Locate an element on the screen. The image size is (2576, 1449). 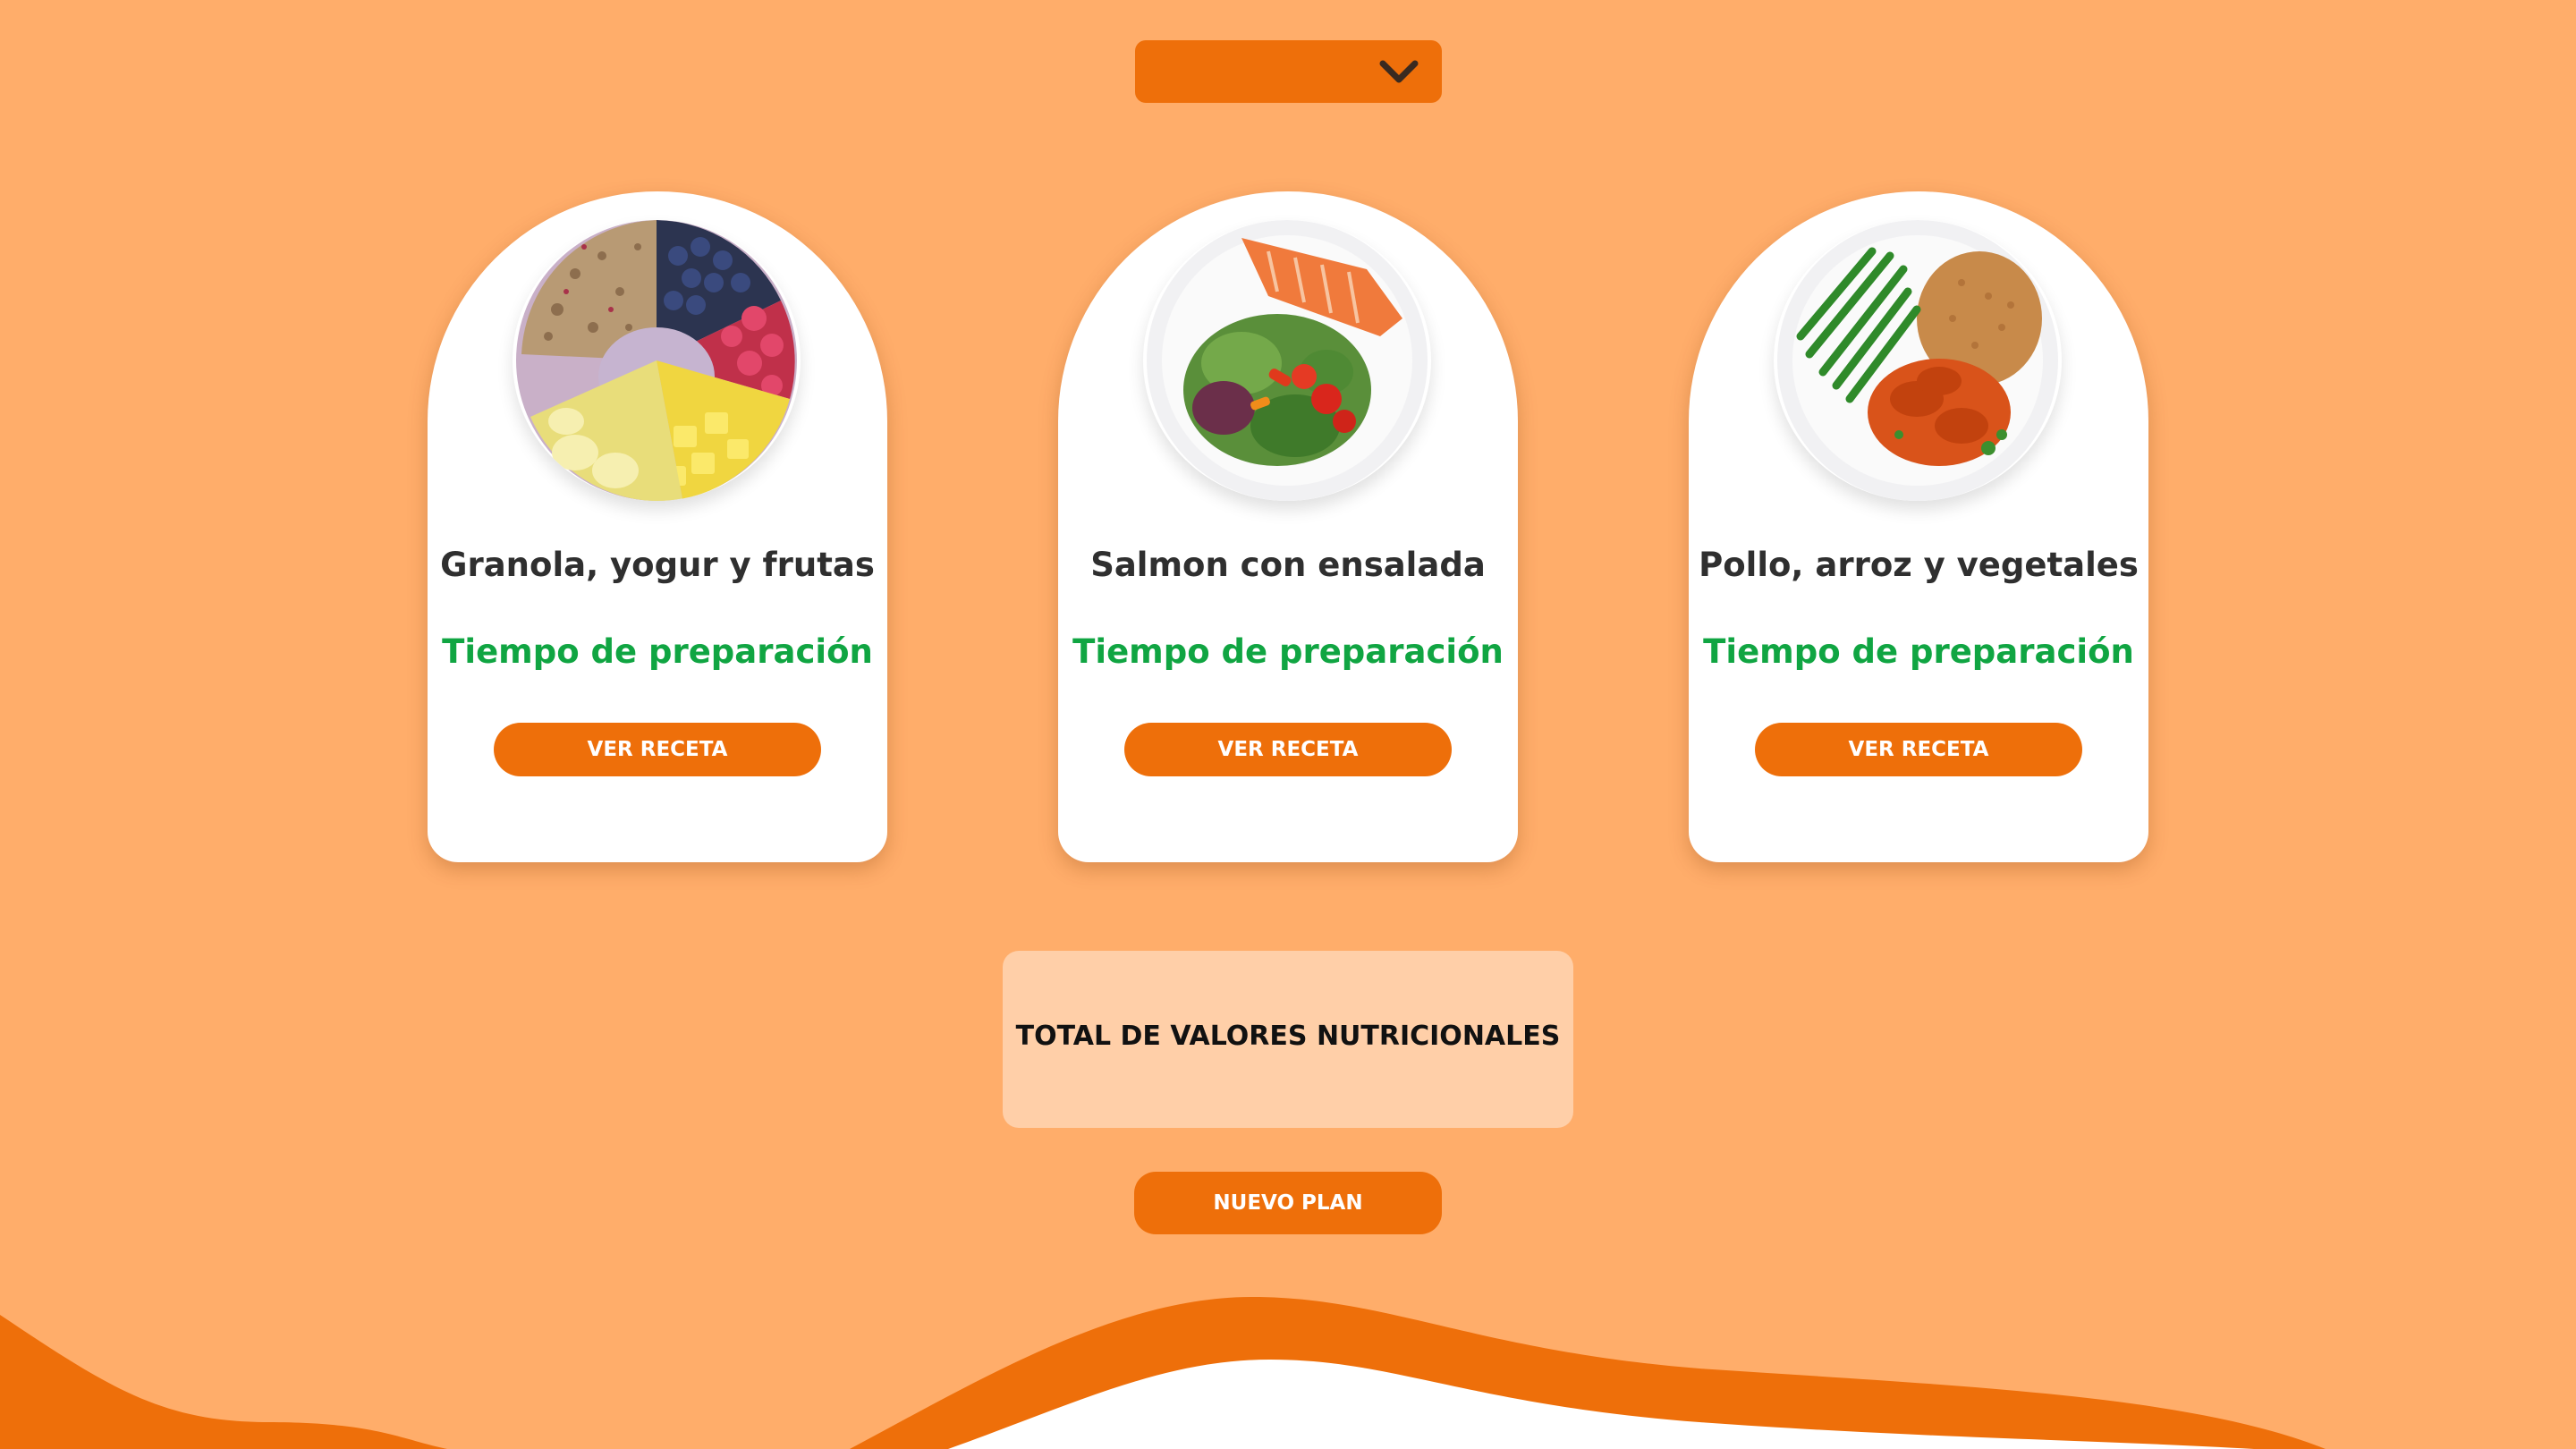
nutrition-totals-label: TOTAL DE VALORES NUTRICIONALES is located at coordinates (1288, 1036).